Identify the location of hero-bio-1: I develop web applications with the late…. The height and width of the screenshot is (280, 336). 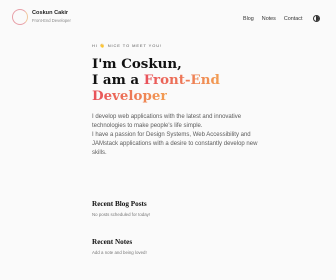
(167, 121).